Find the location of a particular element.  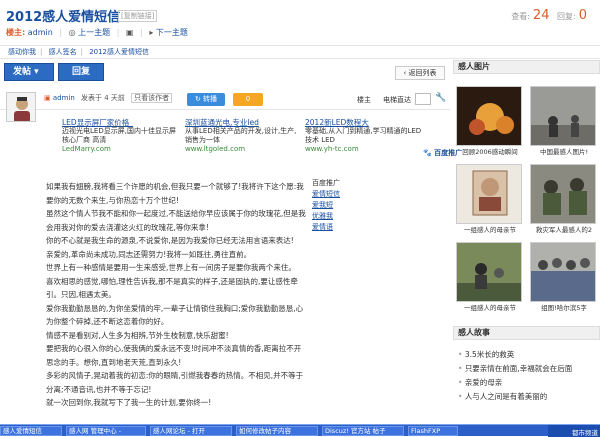

prev-arrow-icon: ◎ is located at coordinates (72, 32).